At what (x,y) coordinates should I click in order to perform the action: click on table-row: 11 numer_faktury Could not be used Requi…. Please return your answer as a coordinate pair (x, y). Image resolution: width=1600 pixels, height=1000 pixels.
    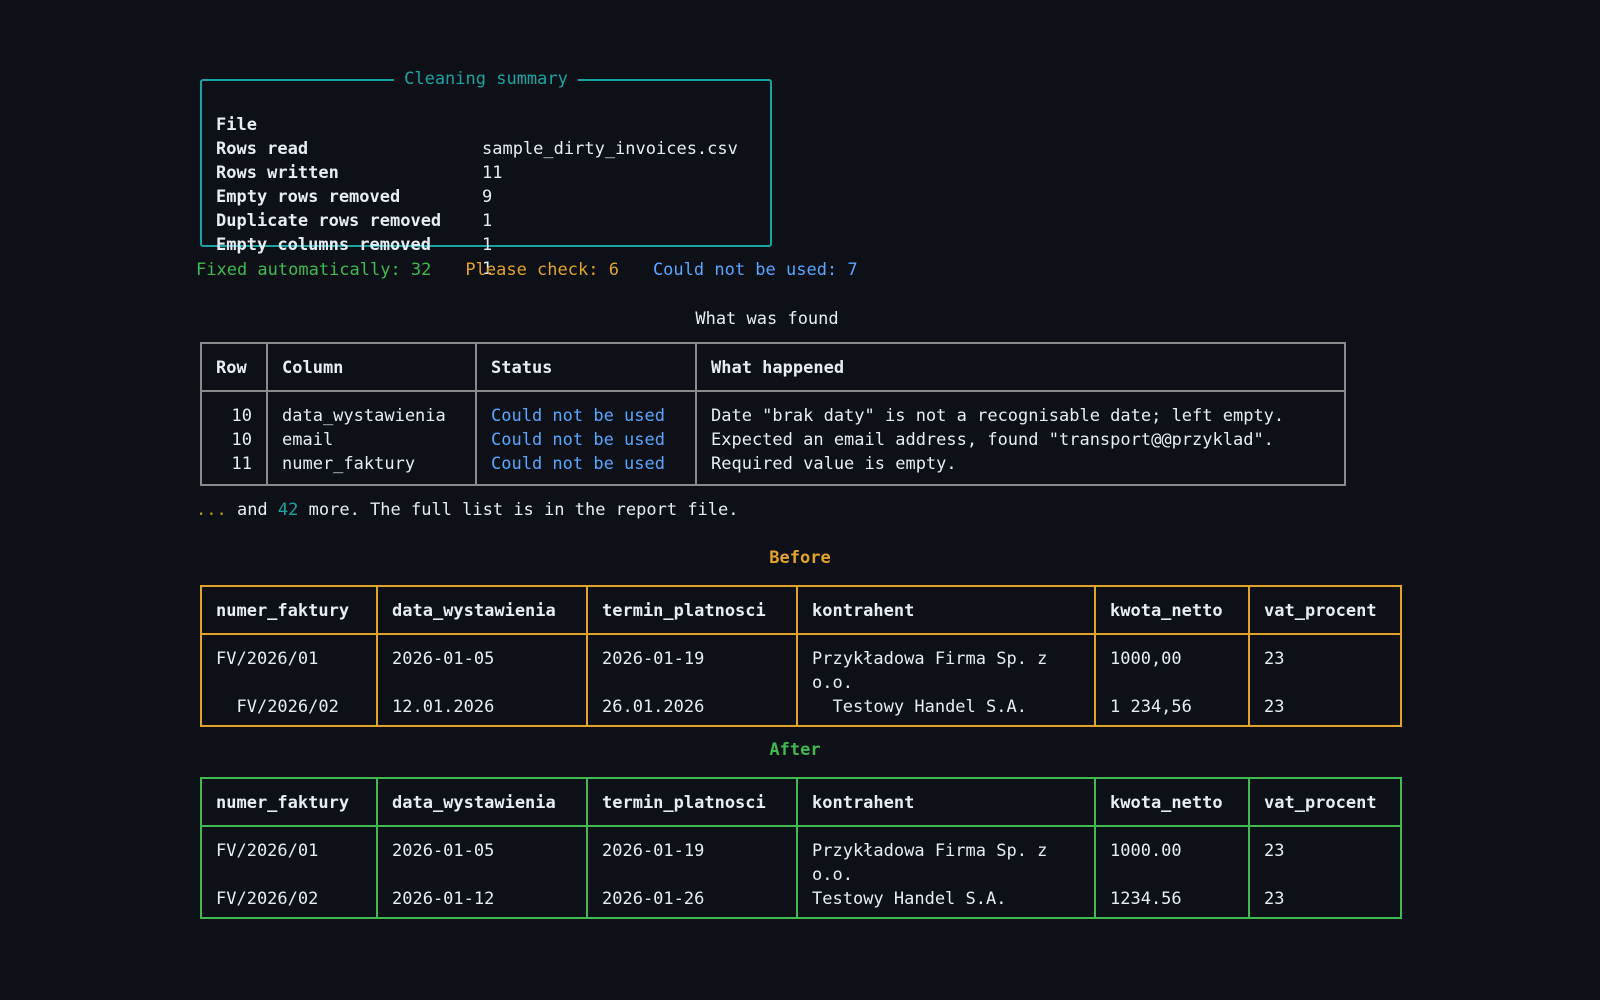
    Looking at the image, I should click on (773, 468).